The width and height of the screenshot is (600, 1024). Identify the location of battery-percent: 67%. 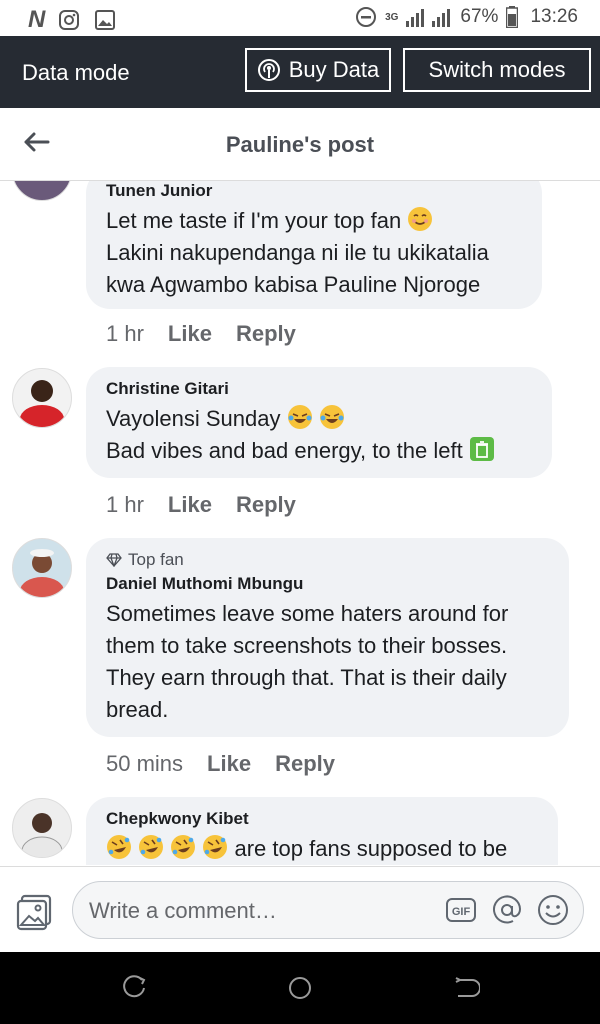
(479, 16).